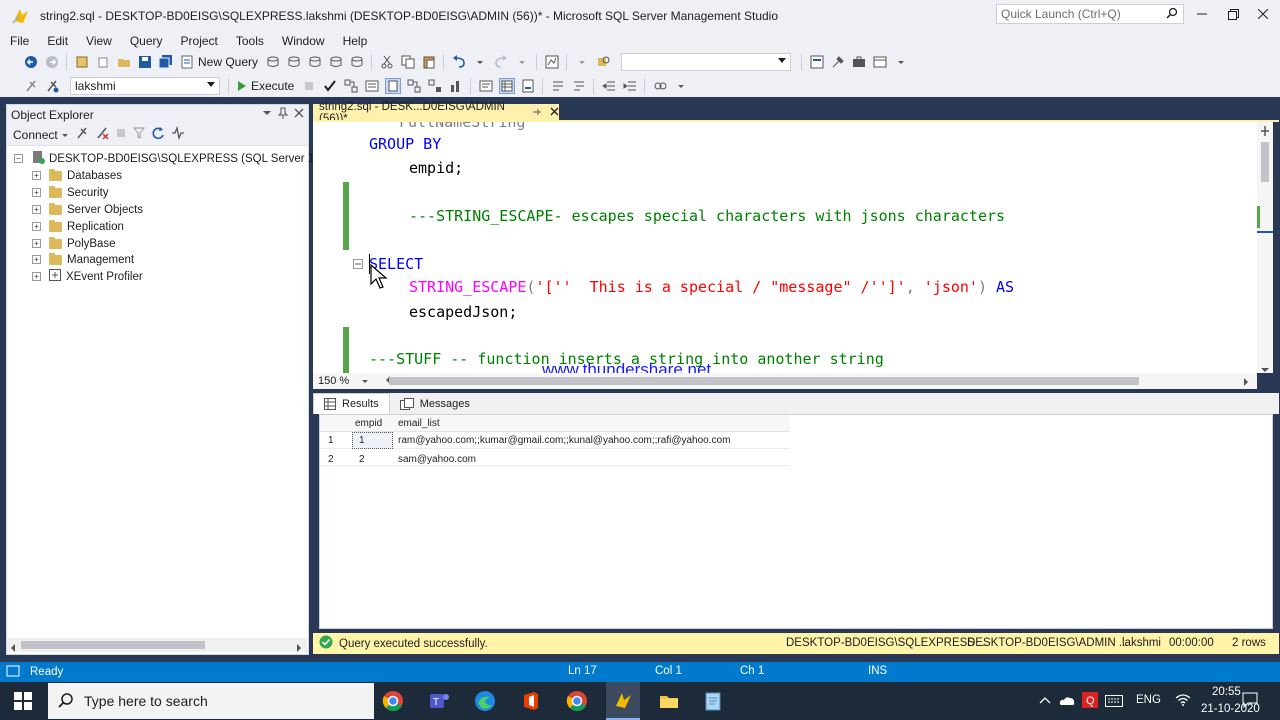  I want to click on minimize-icon, so click(1202, 14).